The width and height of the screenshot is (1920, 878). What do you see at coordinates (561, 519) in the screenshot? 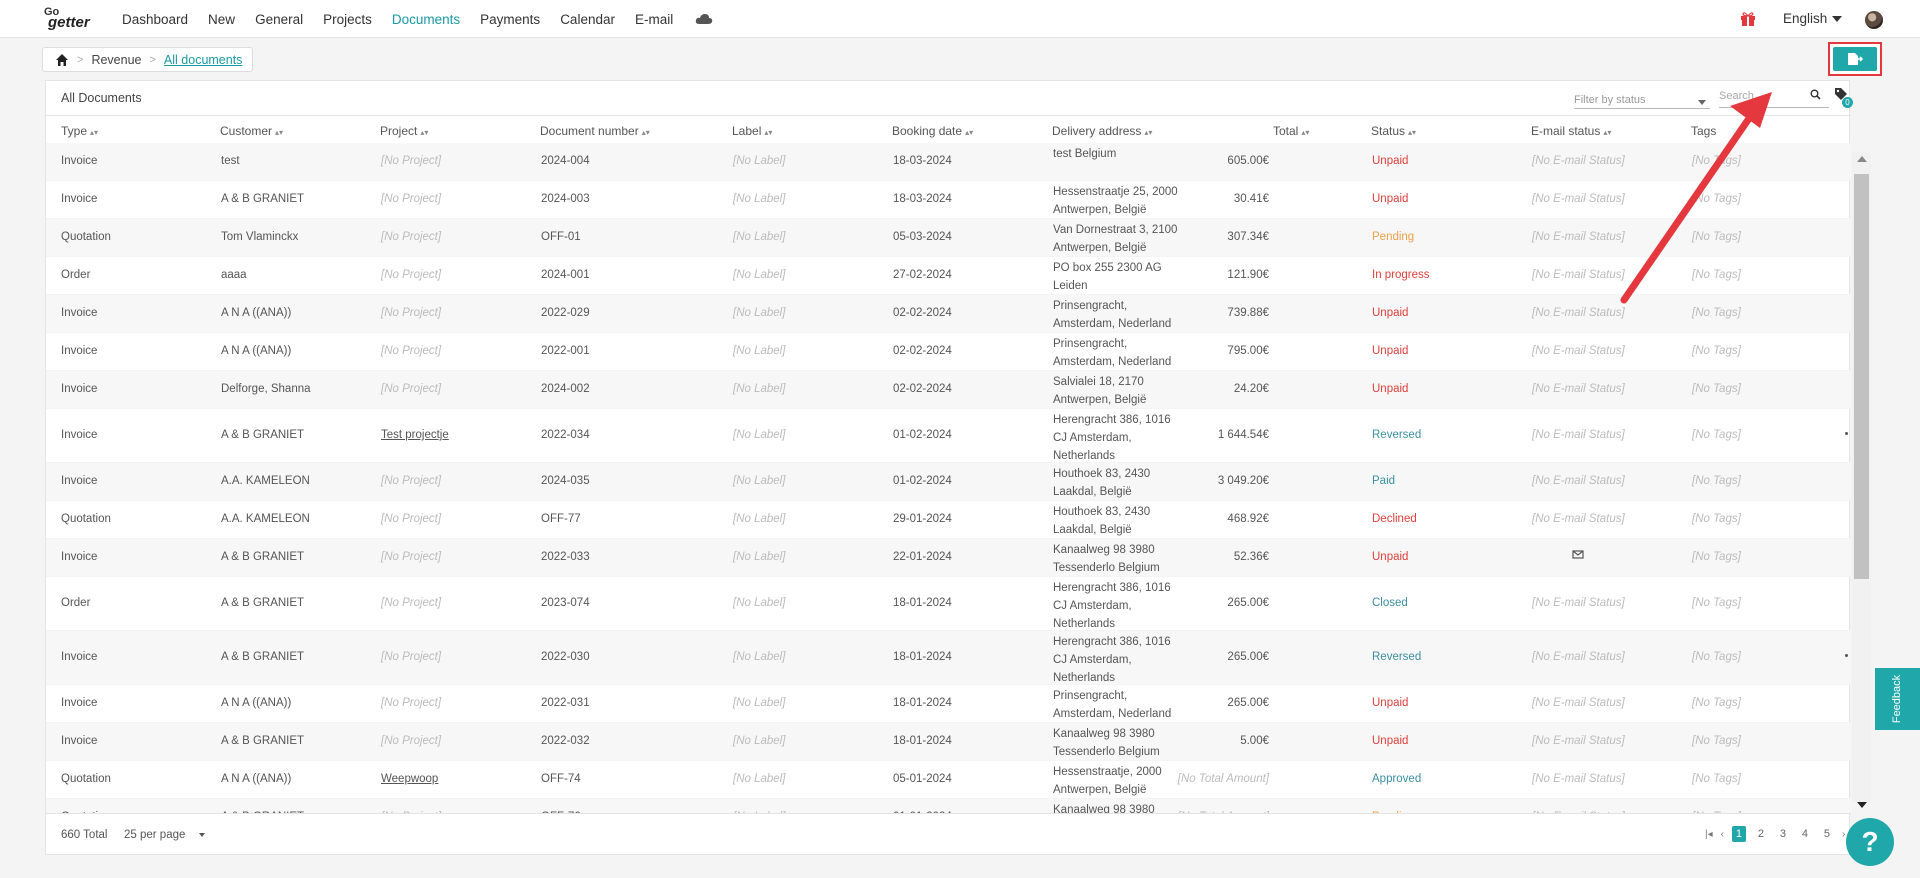
I see `cell-document-number: OFF-77` at bounding box center [561, 519].